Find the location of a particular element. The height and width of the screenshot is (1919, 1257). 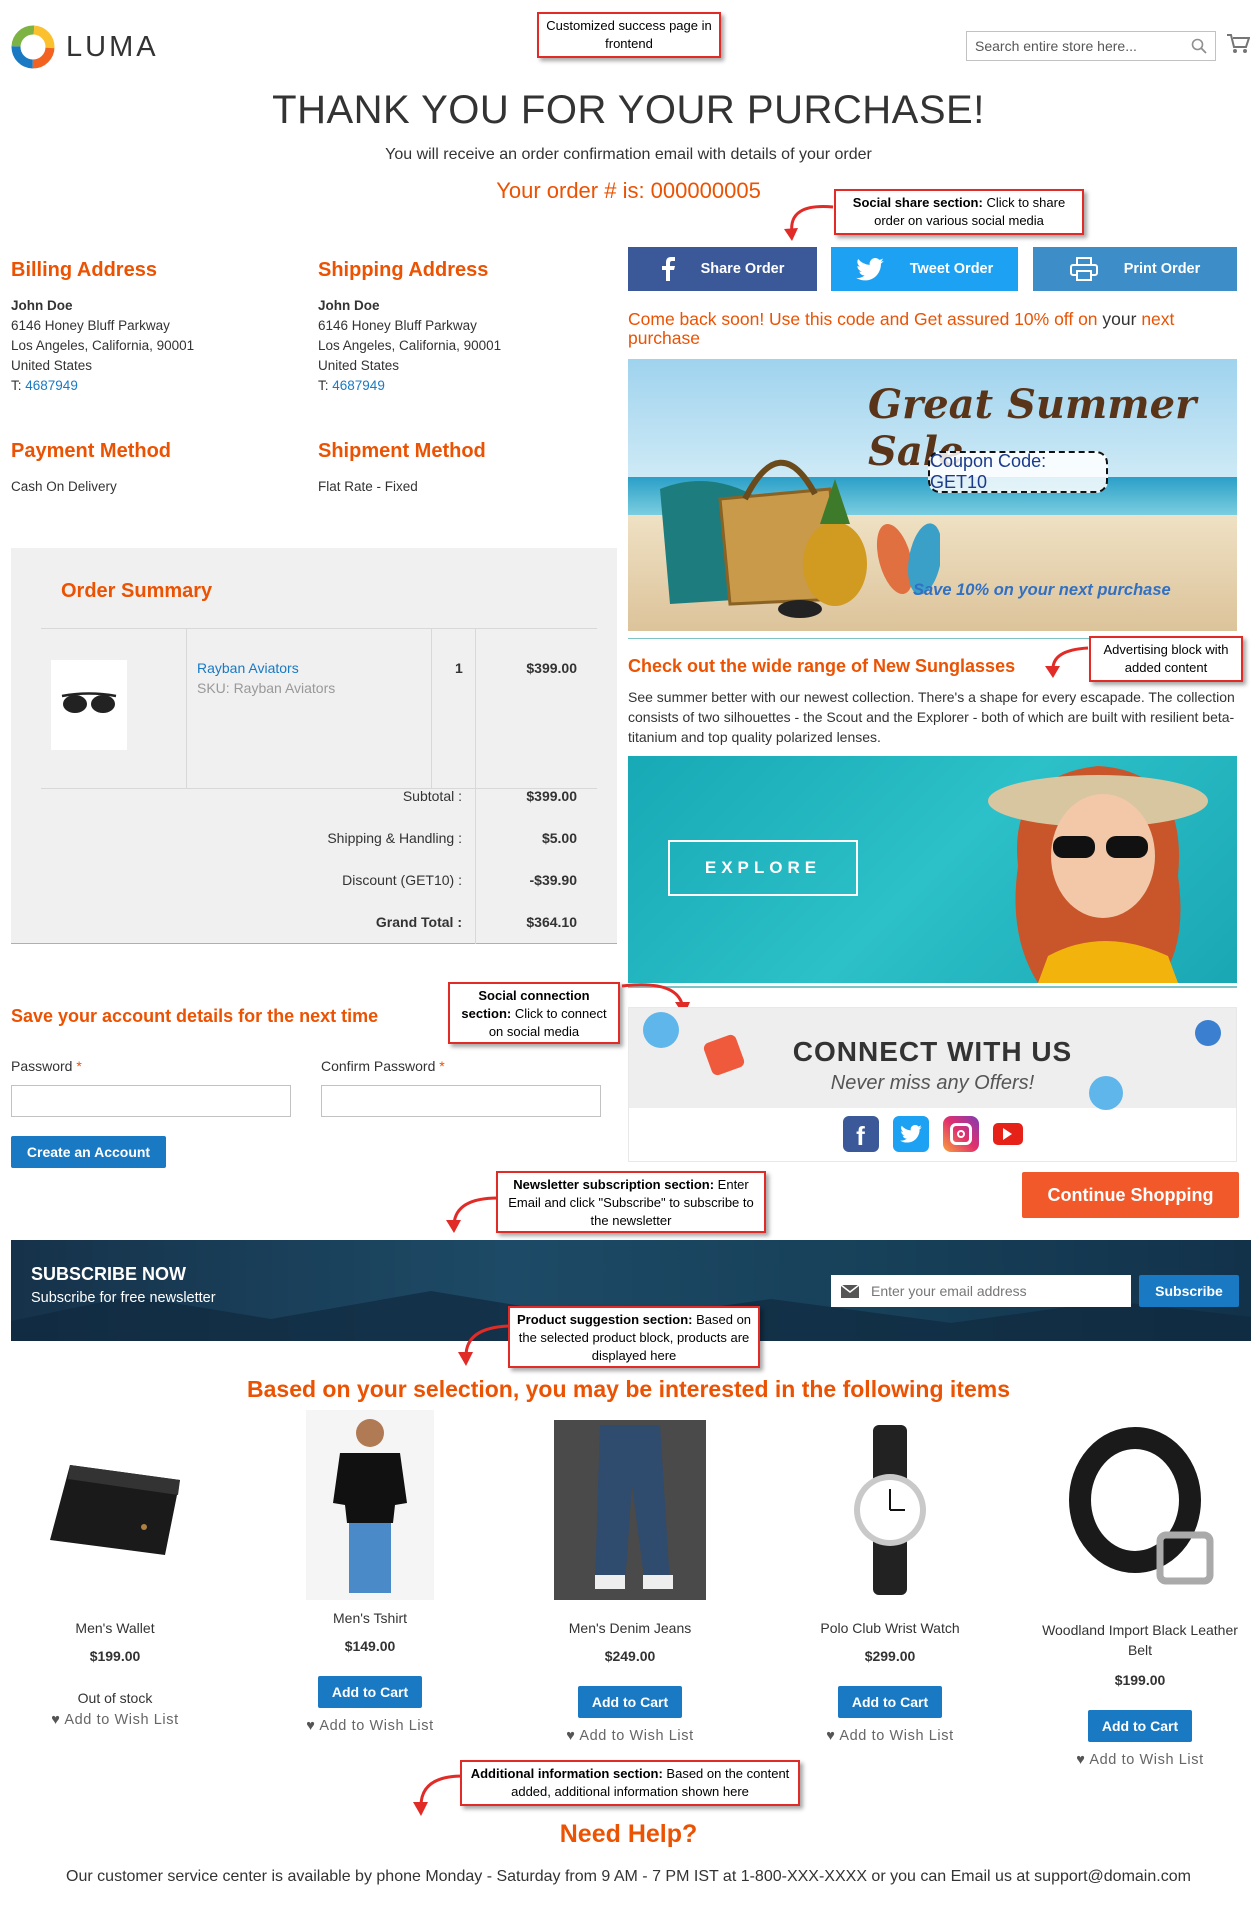

callout-bold: Newsletter subscription section: is located at coordinates (614, 1184).